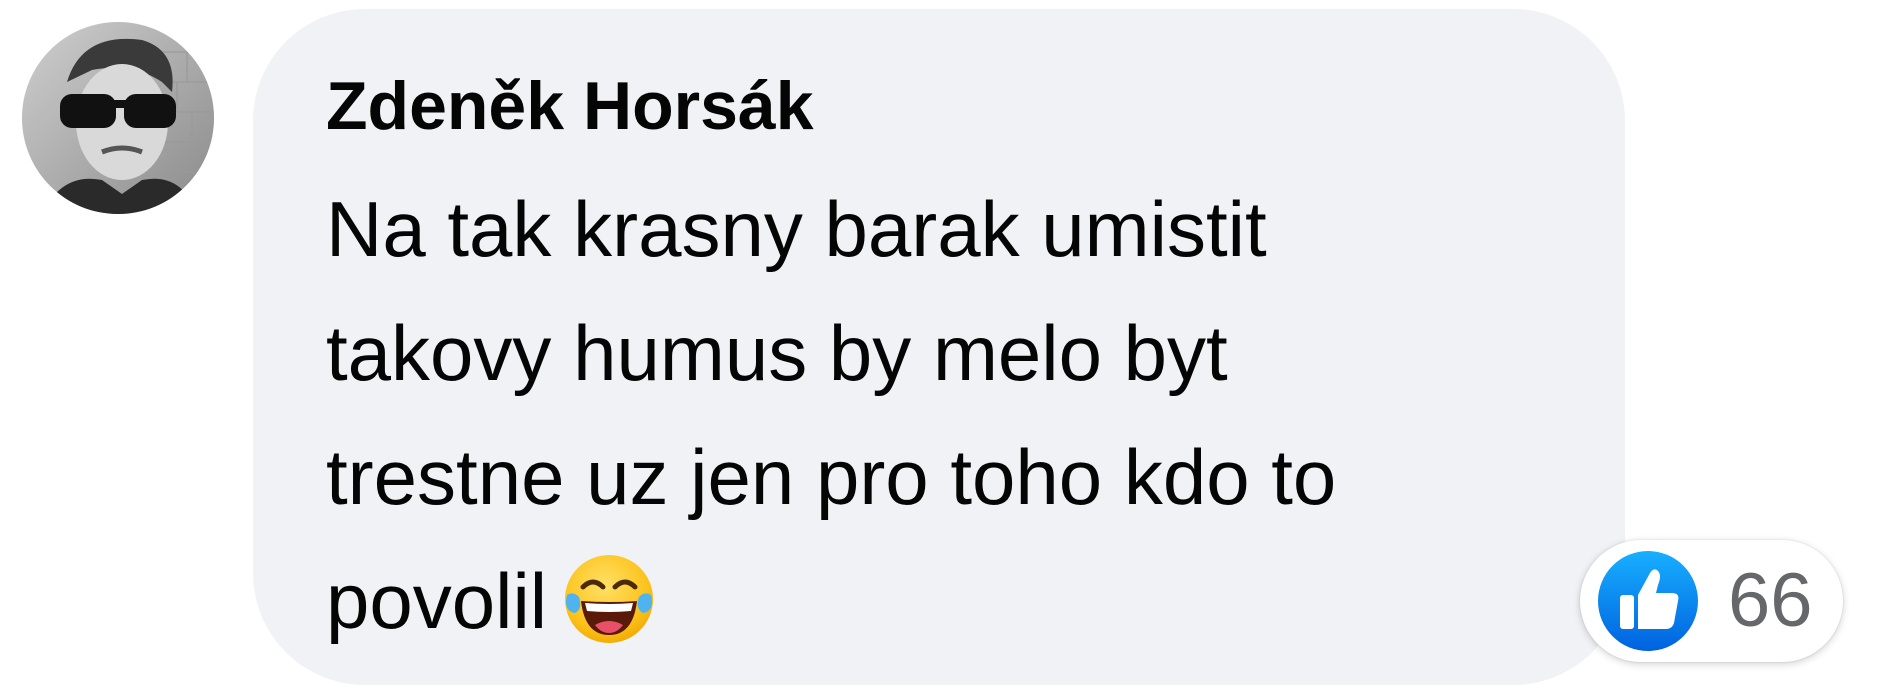 This screenshot has height=690, width=1900. I want to click on reactions-summary: 66, so click(1711, 601).